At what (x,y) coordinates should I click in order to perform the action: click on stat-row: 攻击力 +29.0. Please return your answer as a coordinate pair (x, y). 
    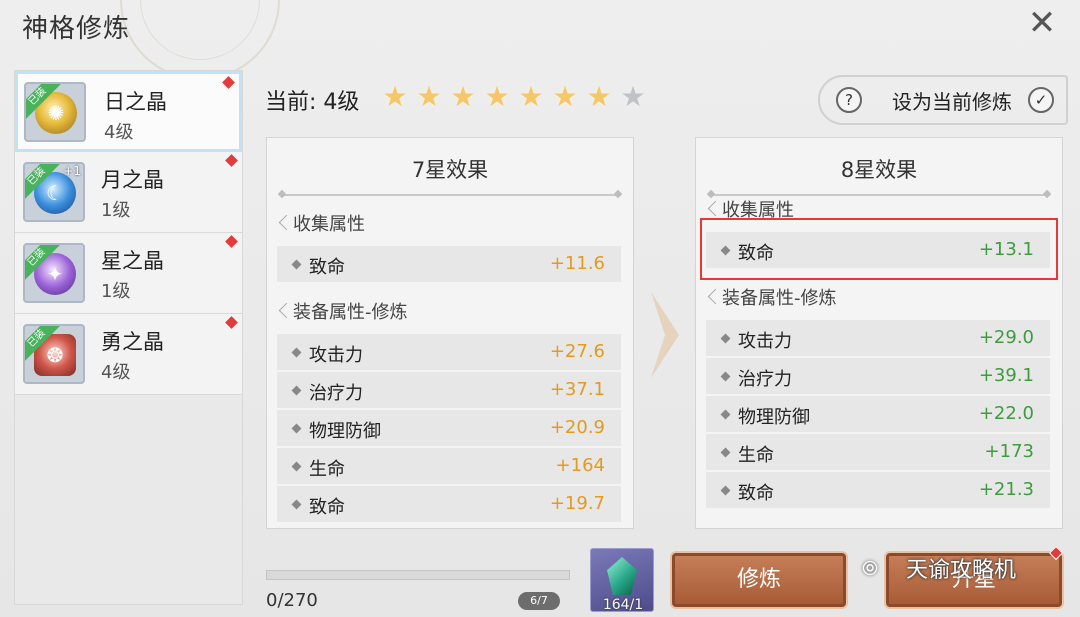
    Looking at the image, I should click on (878, 338).